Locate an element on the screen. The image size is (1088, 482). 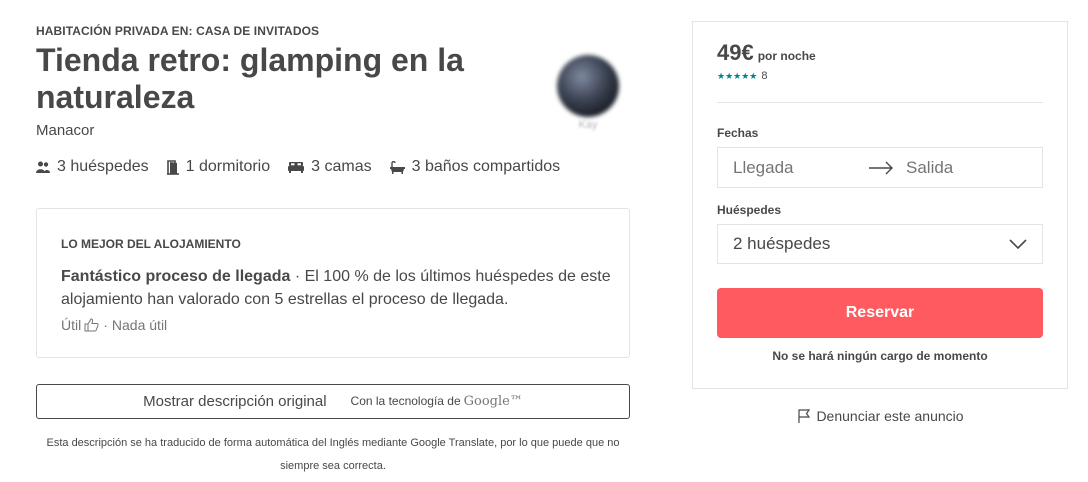
amenity-label: 1 dormitorio is located at coordinates (228, 166).